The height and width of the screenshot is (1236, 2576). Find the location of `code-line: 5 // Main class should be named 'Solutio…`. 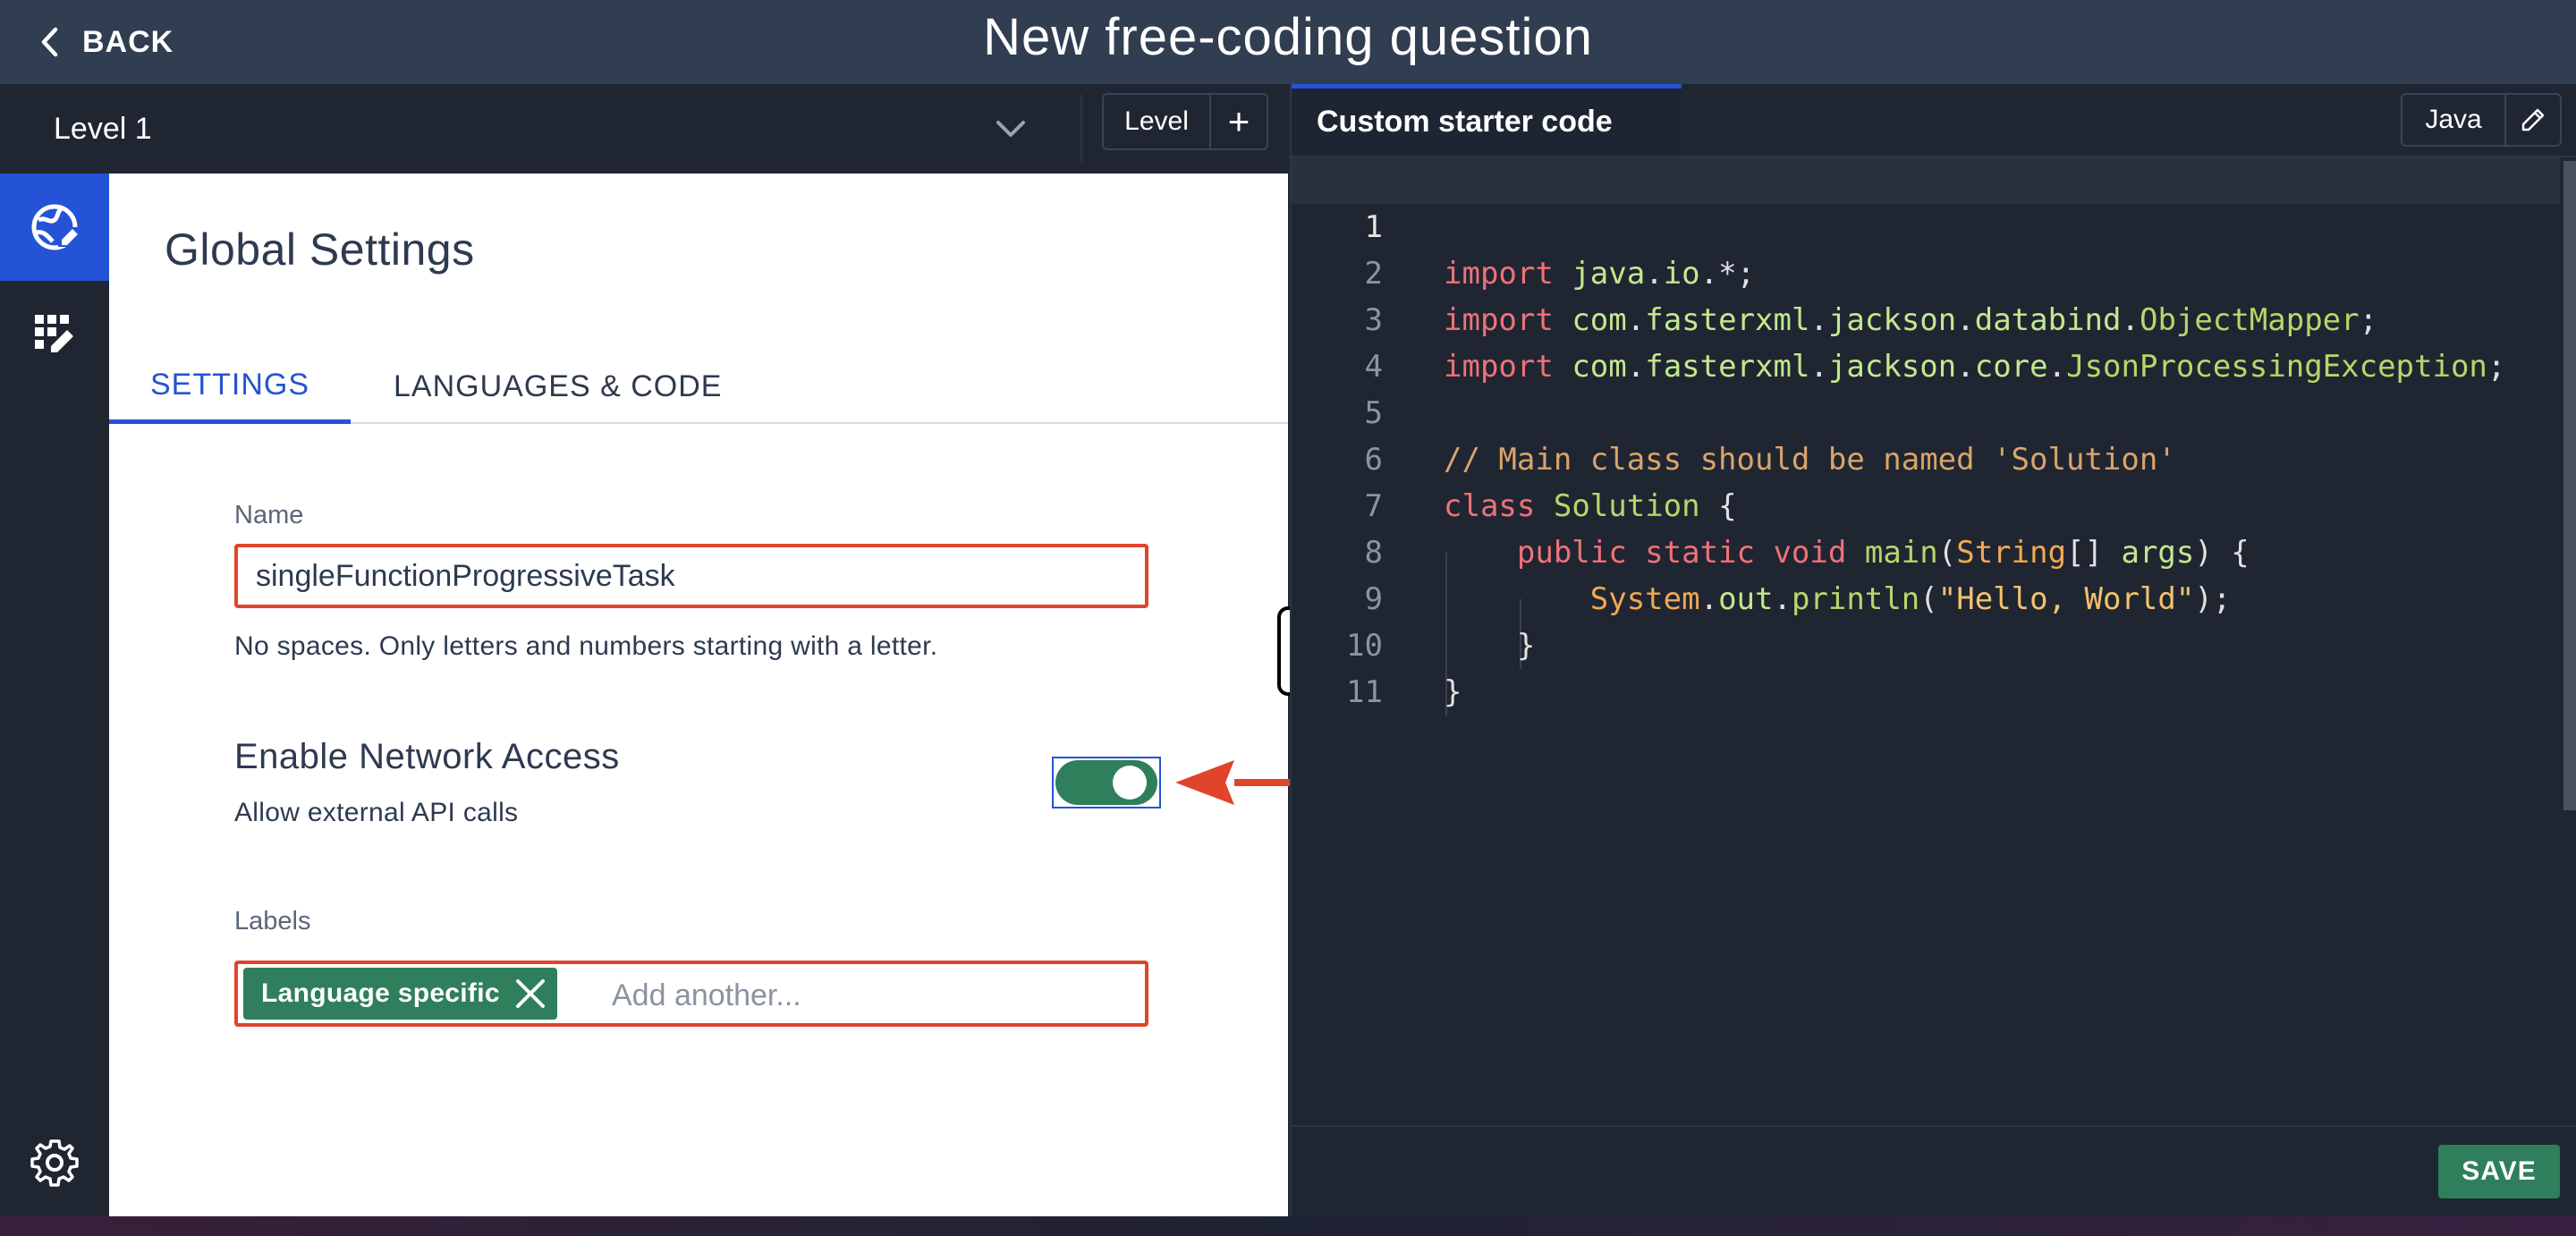

code-line: 5 // Main class should be named 'Solutio… is located at coordinates (1926, 410).